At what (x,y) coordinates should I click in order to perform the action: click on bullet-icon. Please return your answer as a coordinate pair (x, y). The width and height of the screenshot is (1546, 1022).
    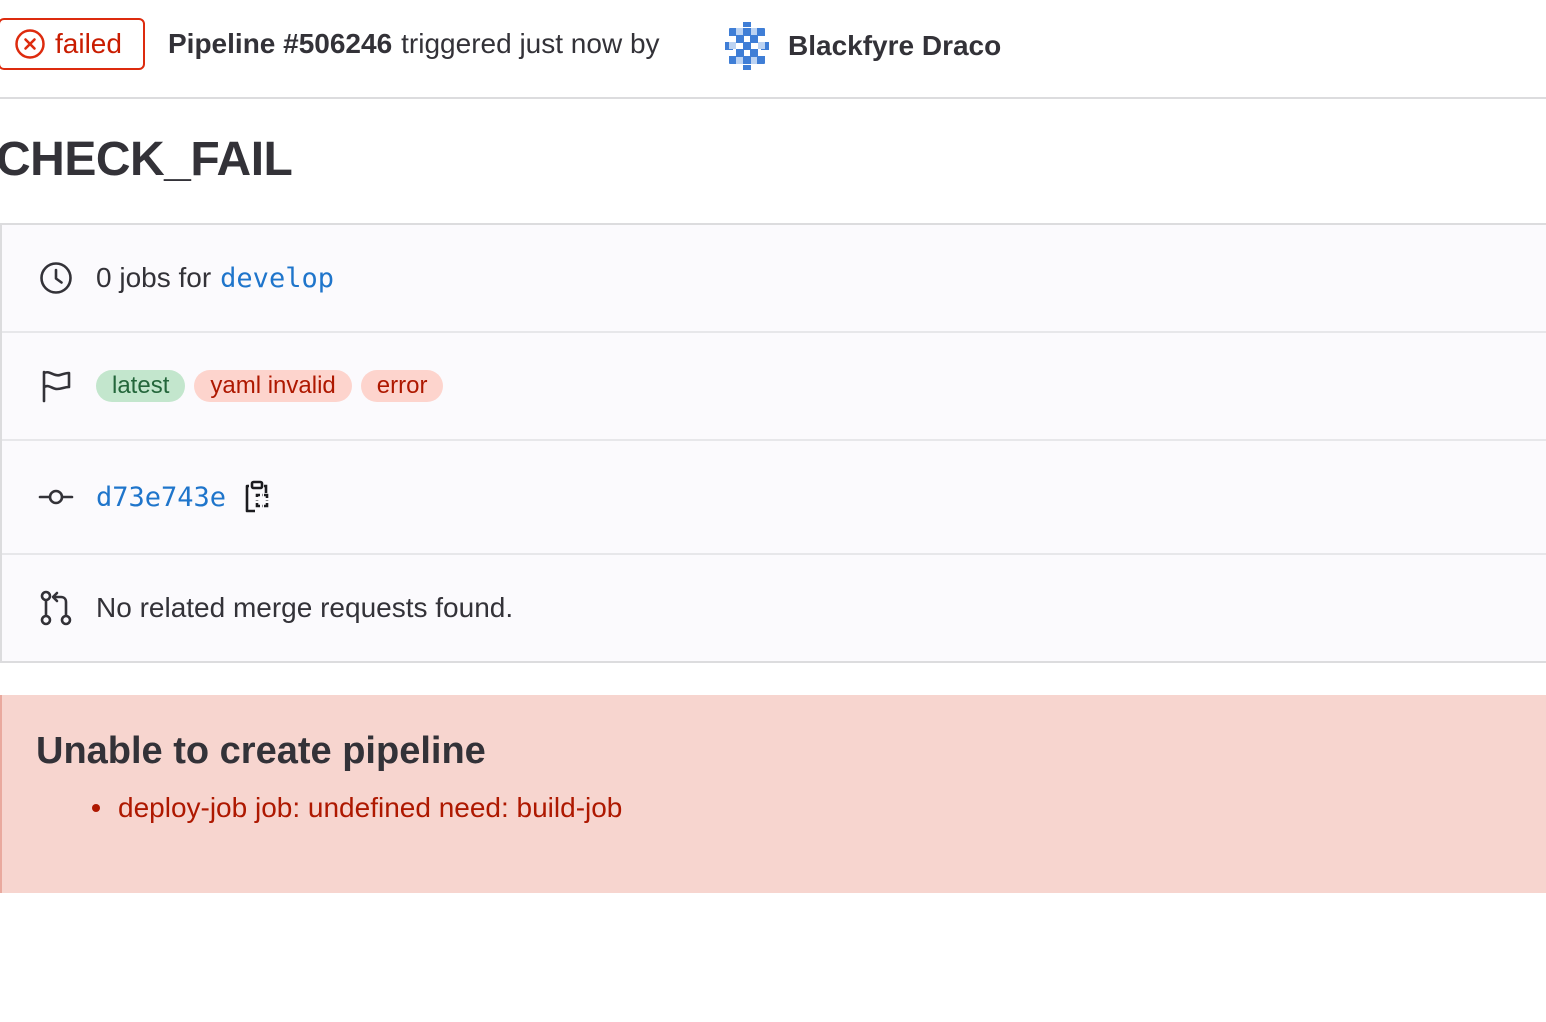
    Looking at the image, I should click on (96, 808).